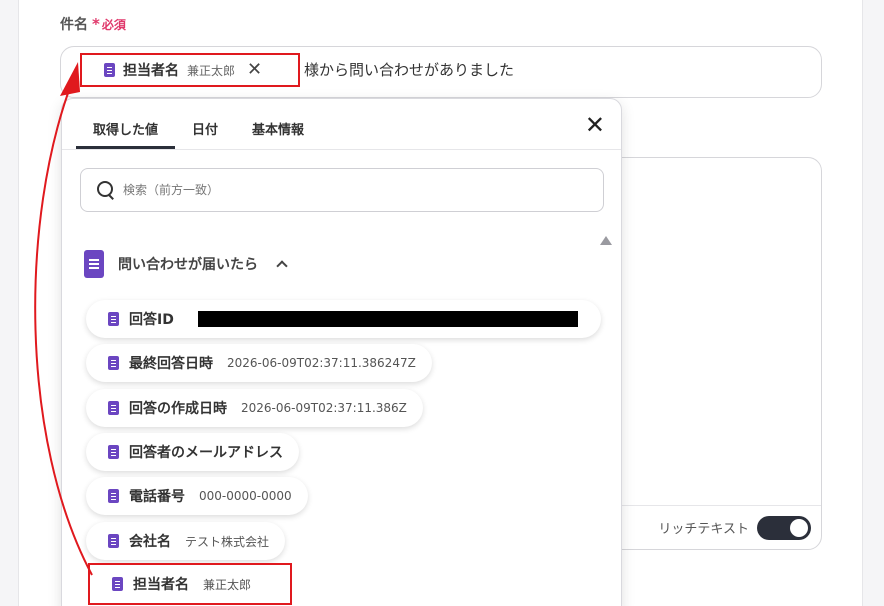 The height and width of the screenshot is (606, 884). I want to click on list-item-company: 会社名 テスト株式会社, so click(186, 541).